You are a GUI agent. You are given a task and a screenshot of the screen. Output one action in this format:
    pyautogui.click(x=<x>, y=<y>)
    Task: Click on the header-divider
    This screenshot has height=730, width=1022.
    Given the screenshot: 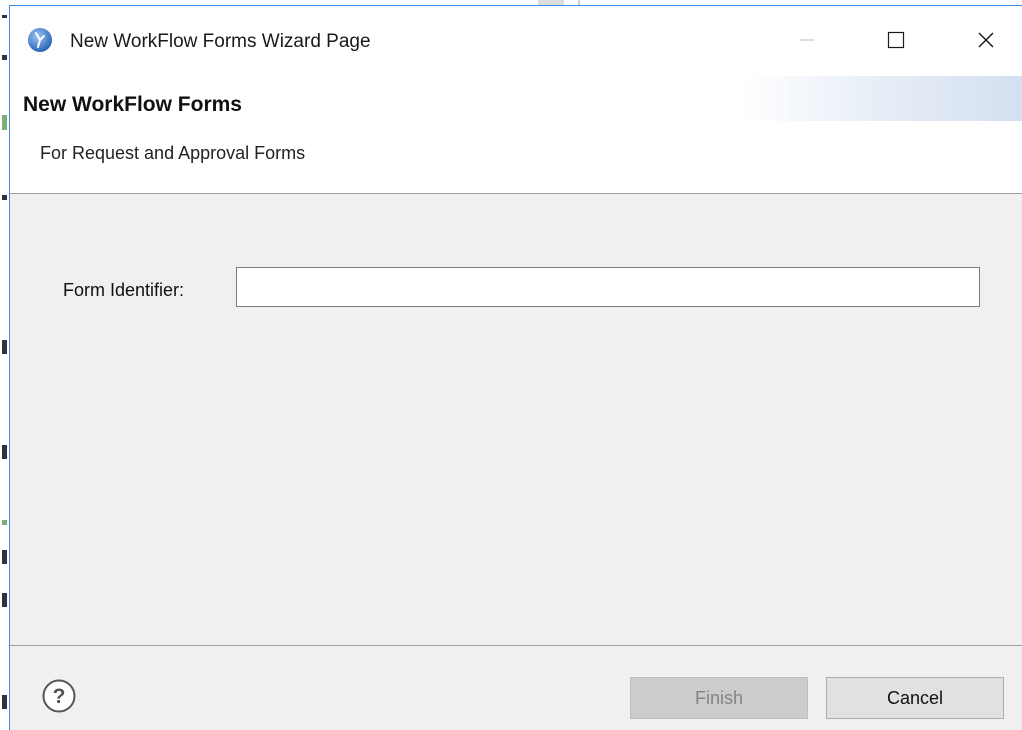 What is the action you would take?
    pyautogui.click(x=516, y=193)
    